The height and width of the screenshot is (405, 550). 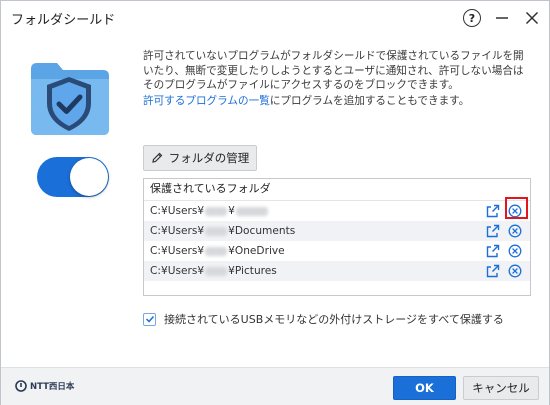 I want to click on manage-folders-label: フォルダの管理, so click(x=209, y=158).